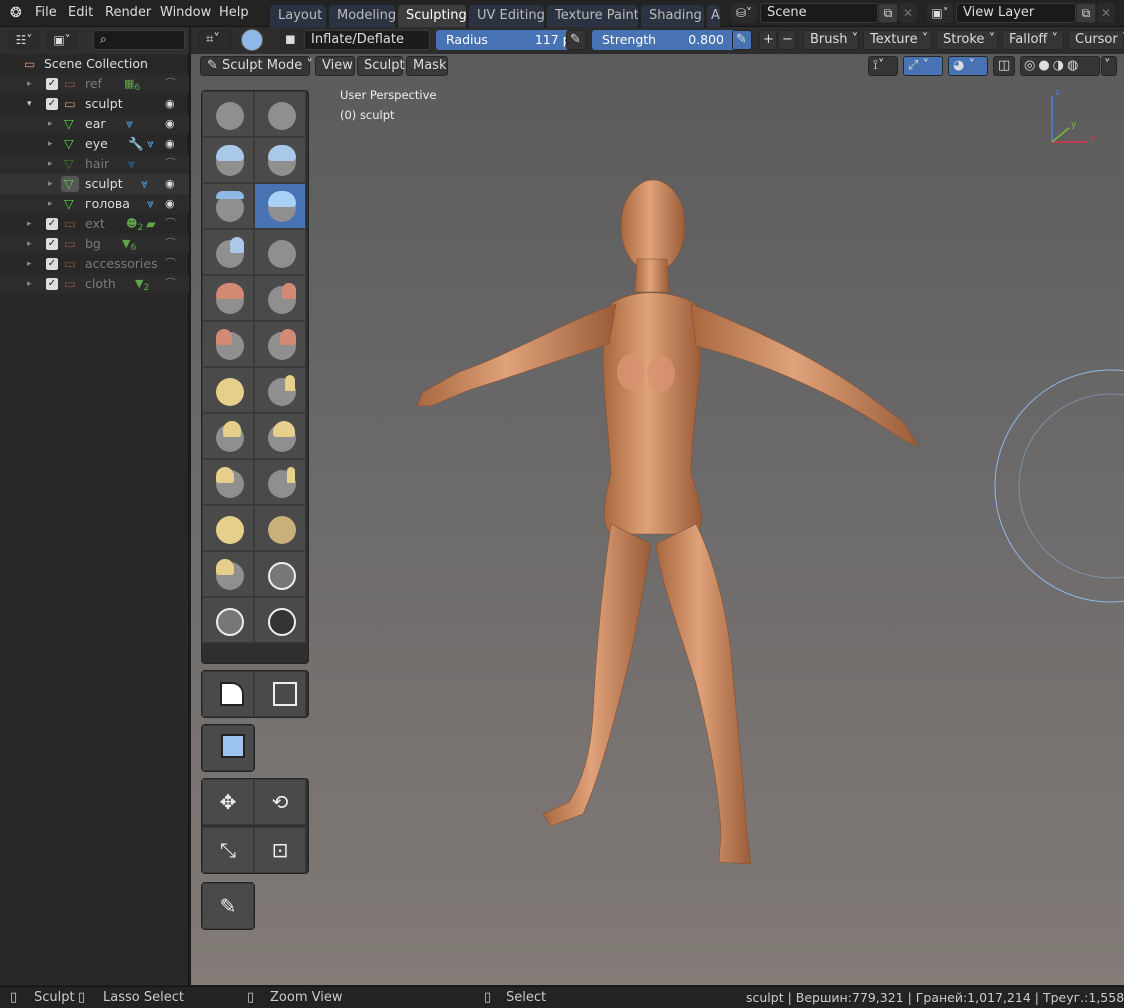 The height and width of the screenshot is (1008, 1124). I want to click on draw-face-sets-tool, so click(280, 620).